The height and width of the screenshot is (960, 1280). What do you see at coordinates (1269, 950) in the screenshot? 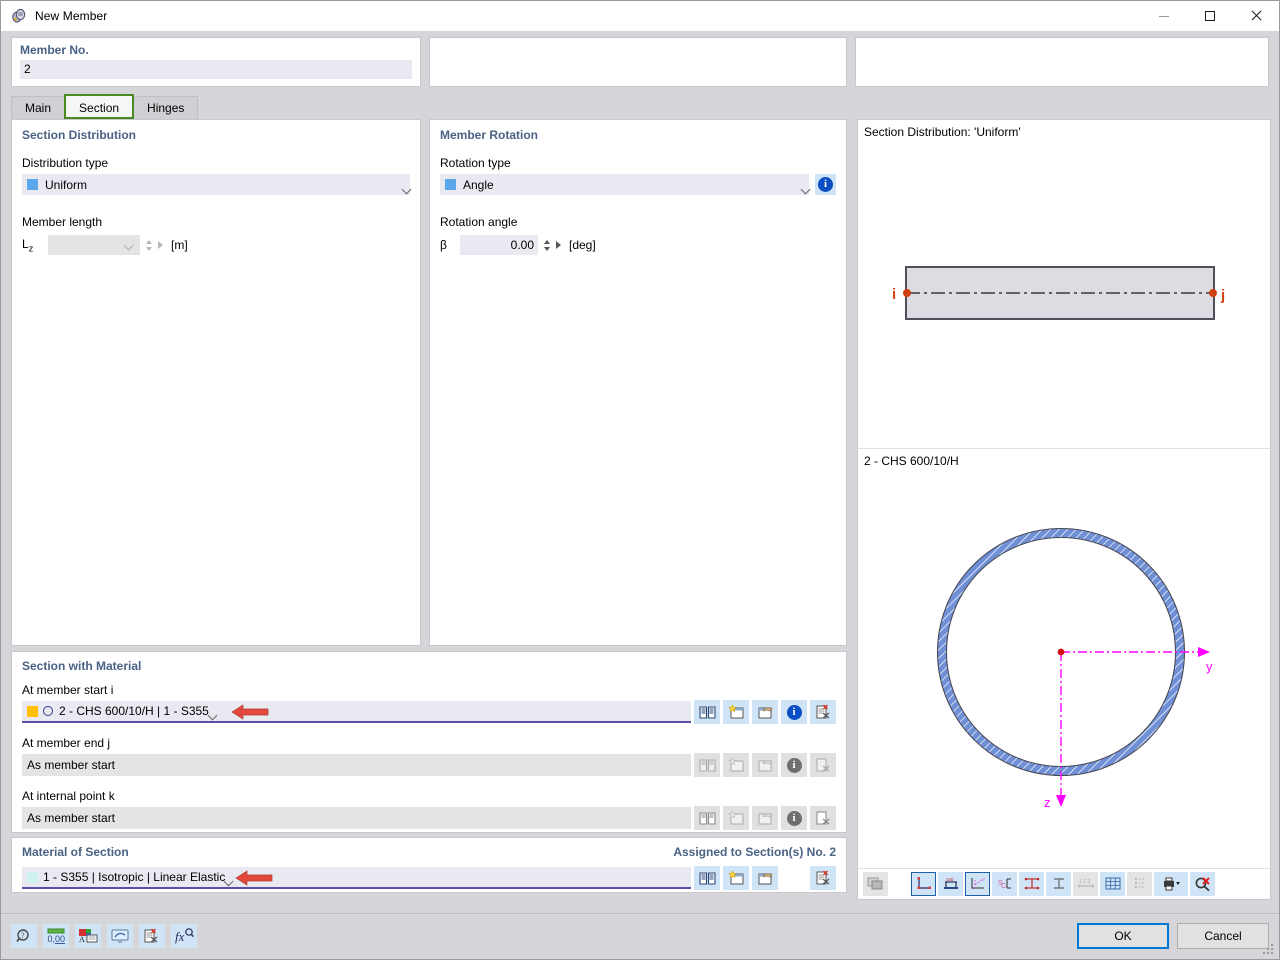
I see `resize-grip` at bounding box center [1269, 950].